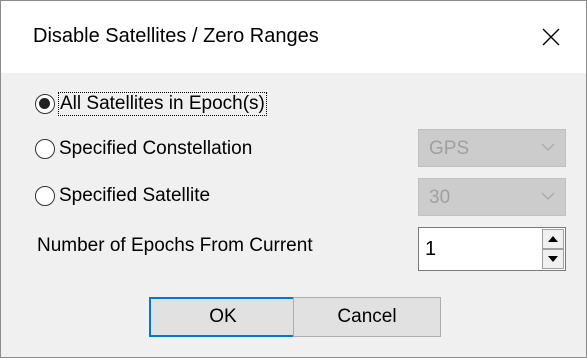  I want to click on radio-specified-satellite: Specified Satellite, so click(122, 196).